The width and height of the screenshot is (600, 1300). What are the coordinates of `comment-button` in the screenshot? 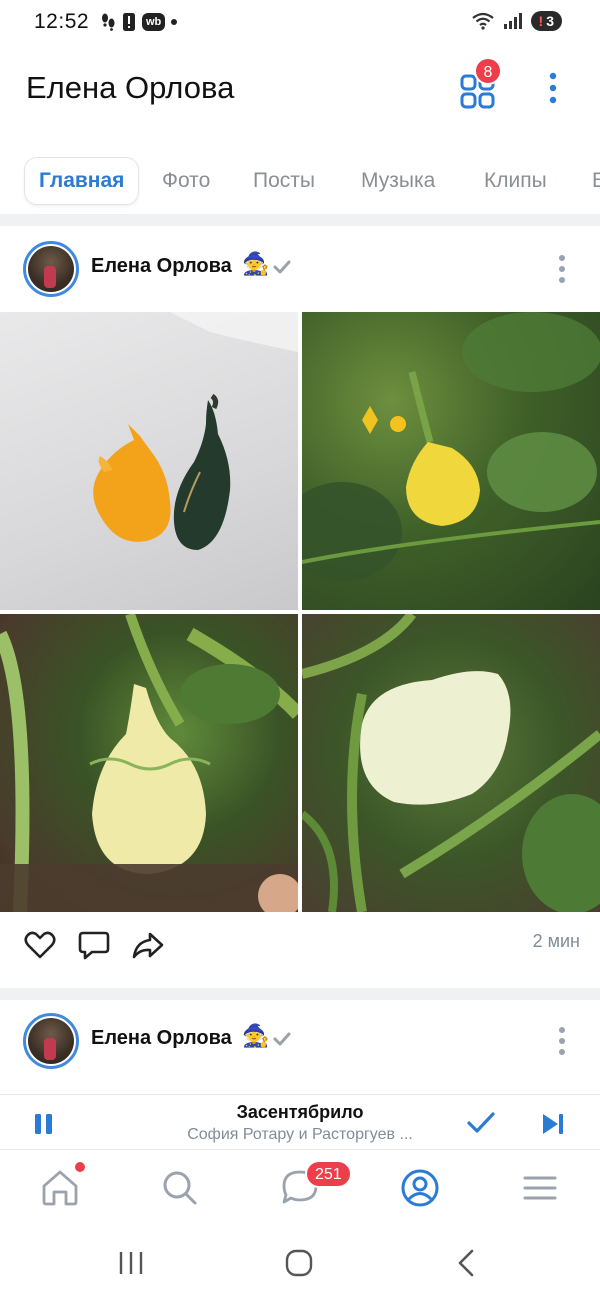 It's located at (94, 945).